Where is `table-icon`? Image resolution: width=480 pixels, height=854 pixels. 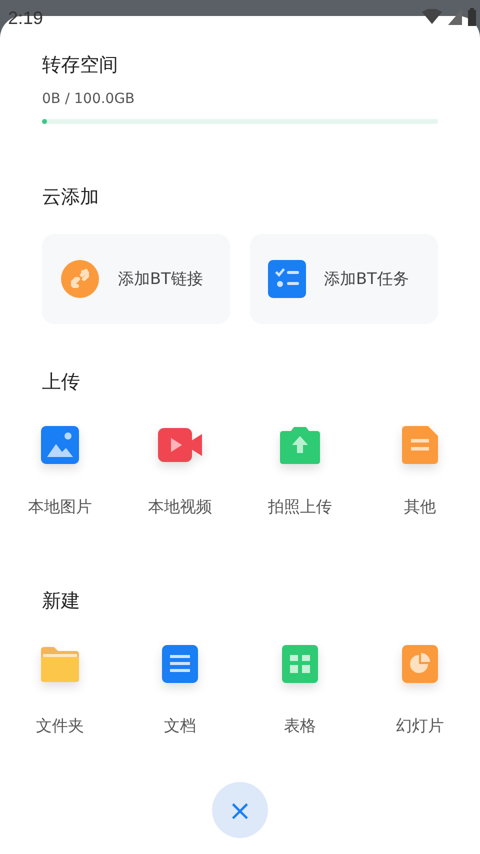 table-icon is located at coordinates (300, 664).